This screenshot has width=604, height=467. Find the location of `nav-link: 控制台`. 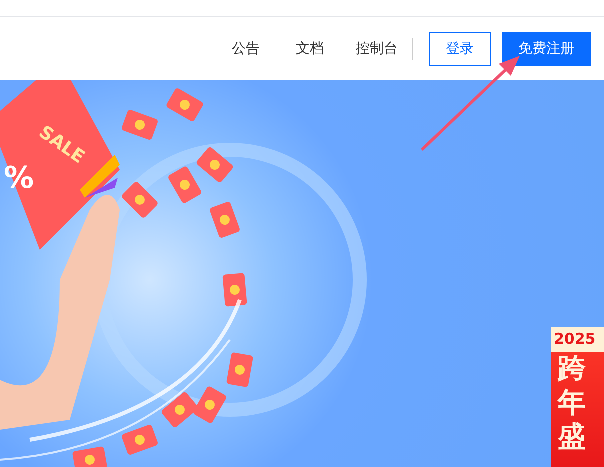

nav-link: 控制台 is located at coordinates (377, 49).